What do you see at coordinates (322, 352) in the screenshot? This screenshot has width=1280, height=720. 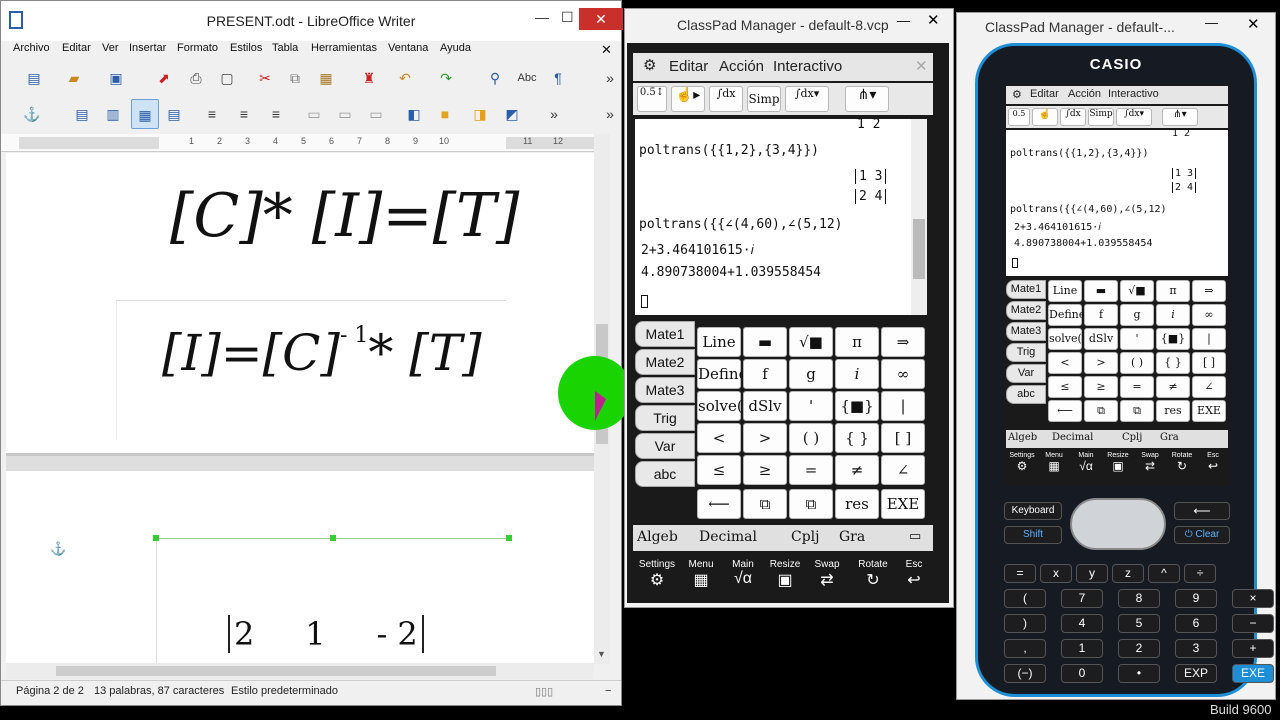 I see `equation-2: [I]=[C]- 1* [T]` at bounding box center [322, 352].